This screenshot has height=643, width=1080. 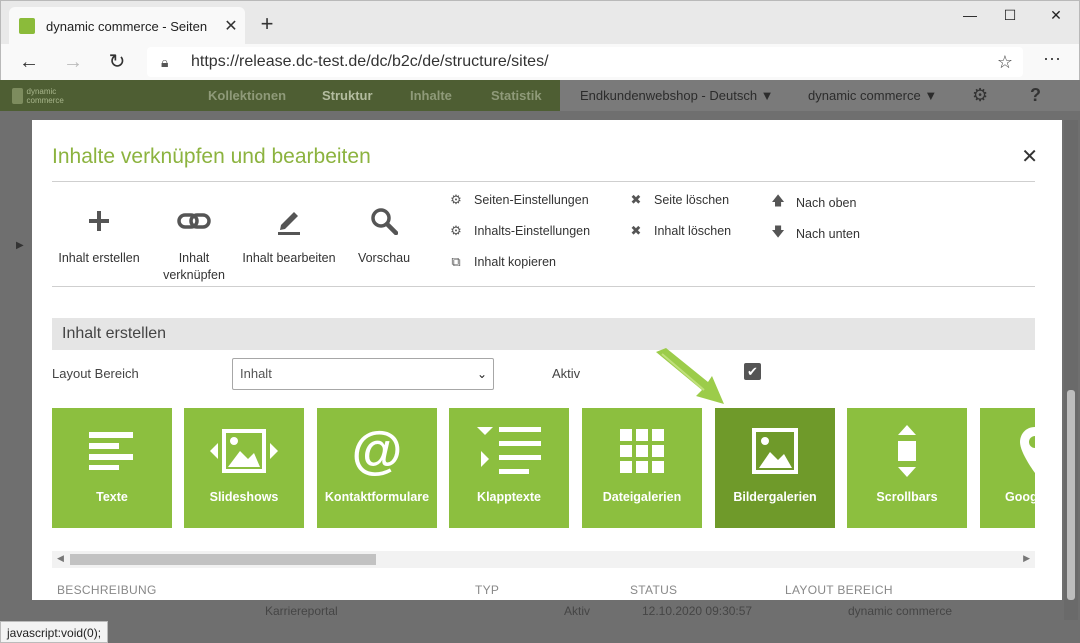 What do you see at coordinates (73, 62) in the screenshot?
I see `forward-icon: →` at bounding box center [73, 62].